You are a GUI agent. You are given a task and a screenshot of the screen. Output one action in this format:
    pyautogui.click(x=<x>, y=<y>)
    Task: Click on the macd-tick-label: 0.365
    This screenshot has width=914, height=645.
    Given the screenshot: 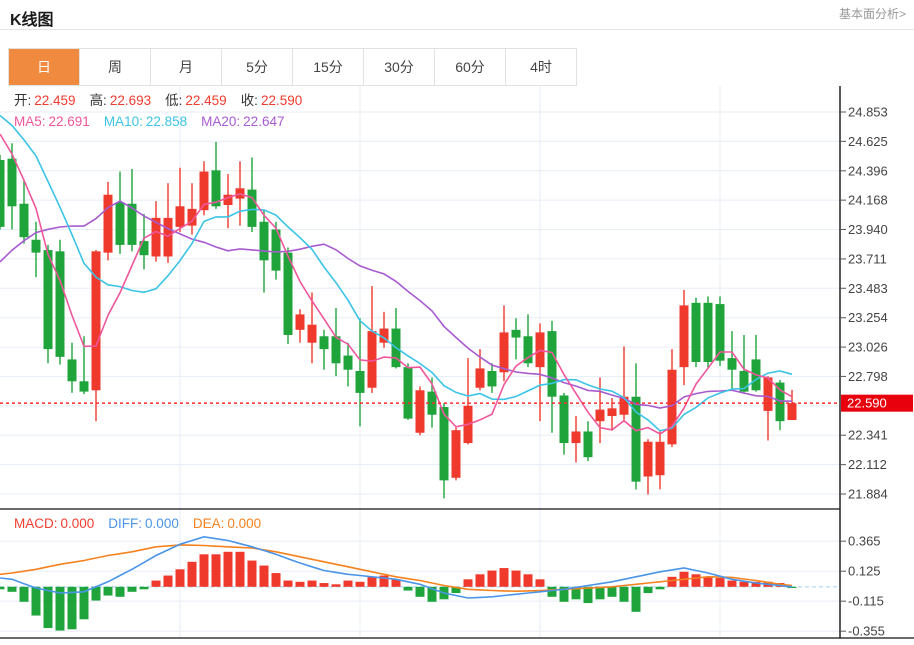 What is the action you would take?
    pyautogui.click(x=864, y=541)
    